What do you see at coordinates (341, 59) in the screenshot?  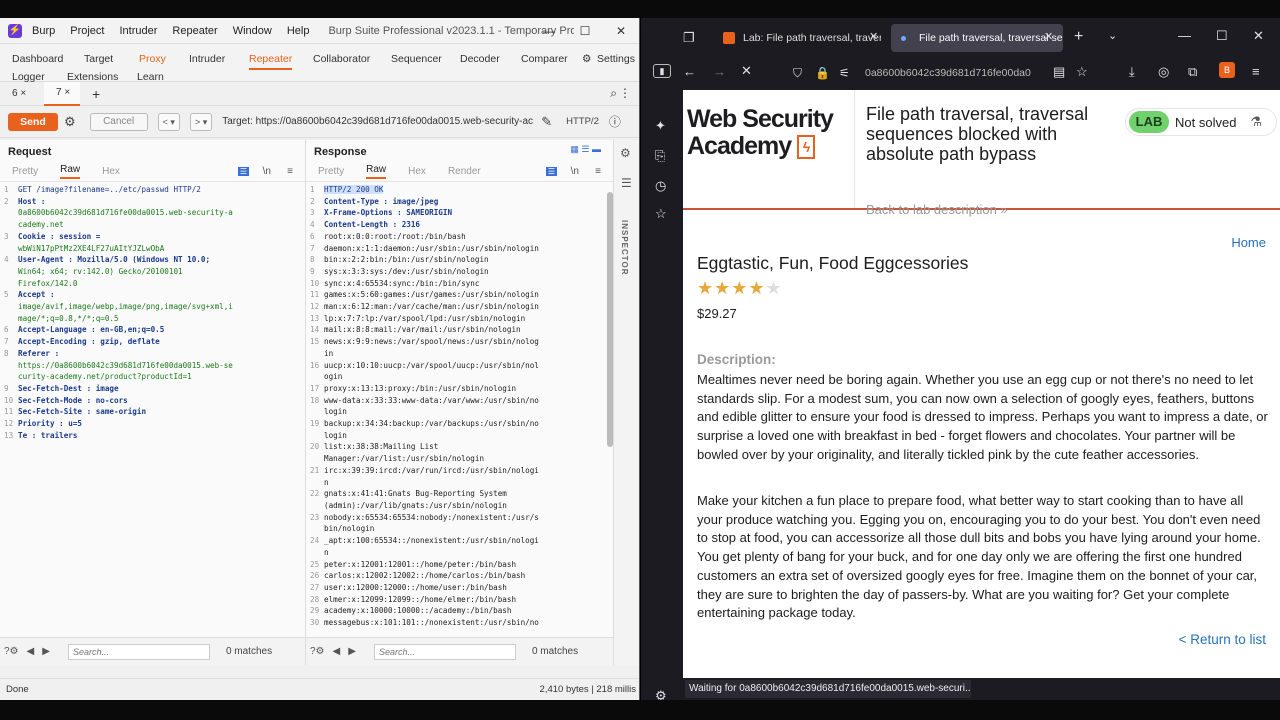 I see `tab-collaborator: Collaborator` at bounding box center [341, 59].